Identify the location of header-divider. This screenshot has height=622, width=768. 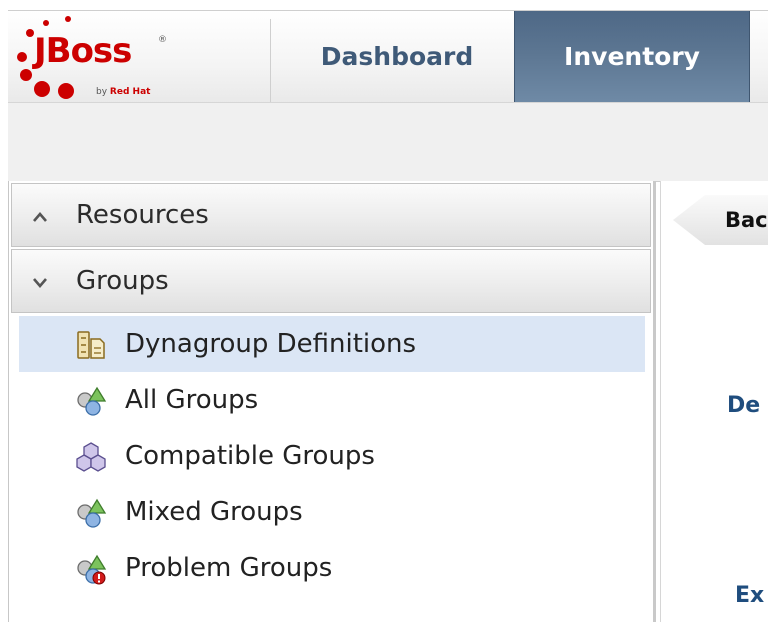
(270, 61).